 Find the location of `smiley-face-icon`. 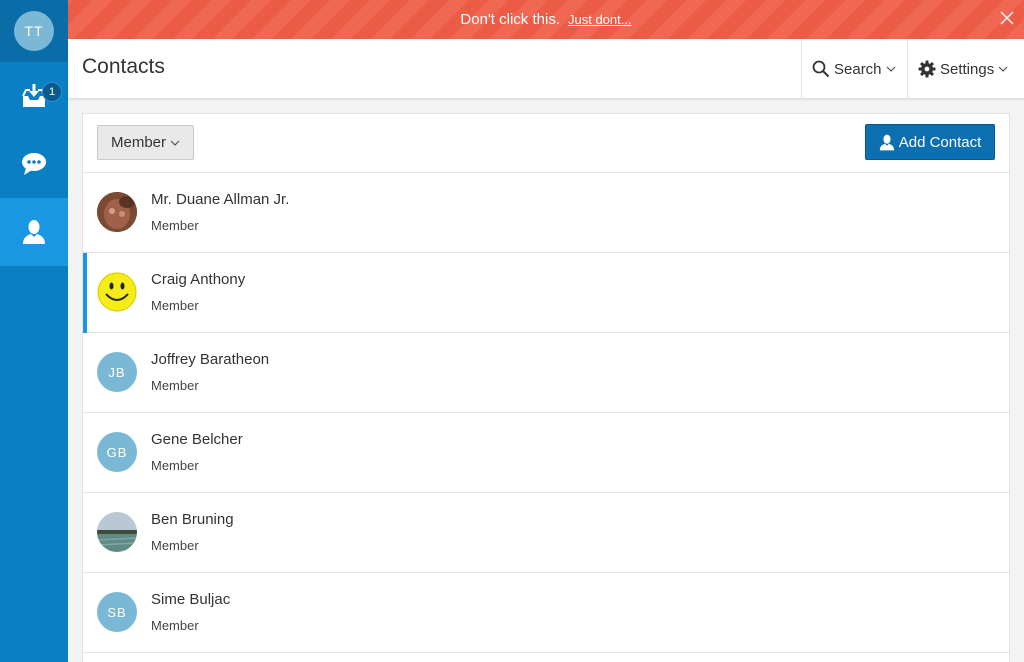

smiley-face-icon is located at coordinates (117, 292).